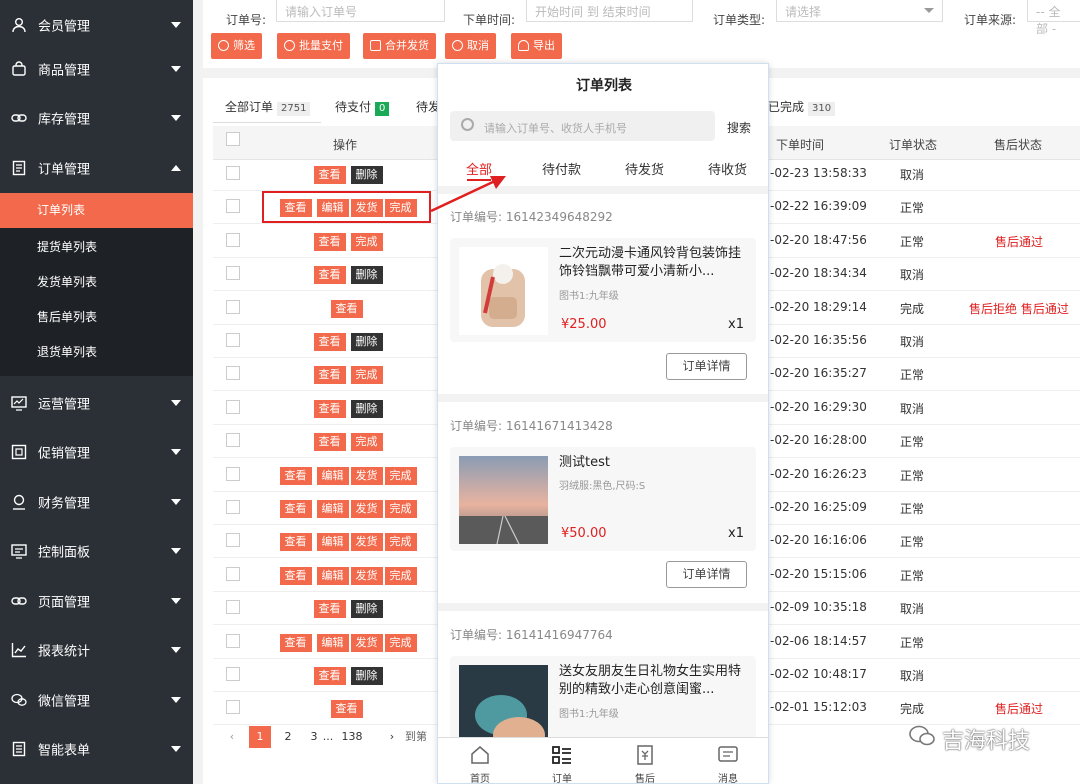 Image resolution: width=1080 pixels, height=784 pixels. What do you see at coordinates (96, 210) in the screenshot?
I see `submenu-order-list: 订单列表` at bounding box center [96, 210].